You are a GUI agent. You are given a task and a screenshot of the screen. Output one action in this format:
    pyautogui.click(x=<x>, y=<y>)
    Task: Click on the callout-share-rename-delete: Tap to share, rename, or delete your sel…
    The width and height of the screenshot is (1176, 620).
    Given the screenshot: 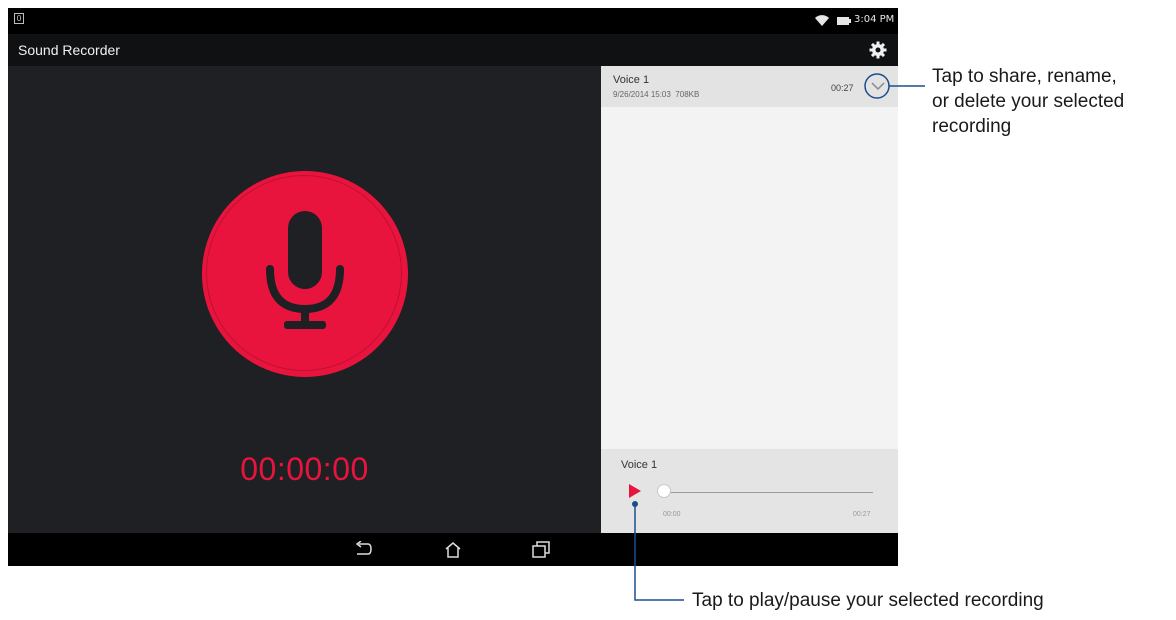 What is the action you would take?
    pyautogui.click(x=1052, y=101)
    